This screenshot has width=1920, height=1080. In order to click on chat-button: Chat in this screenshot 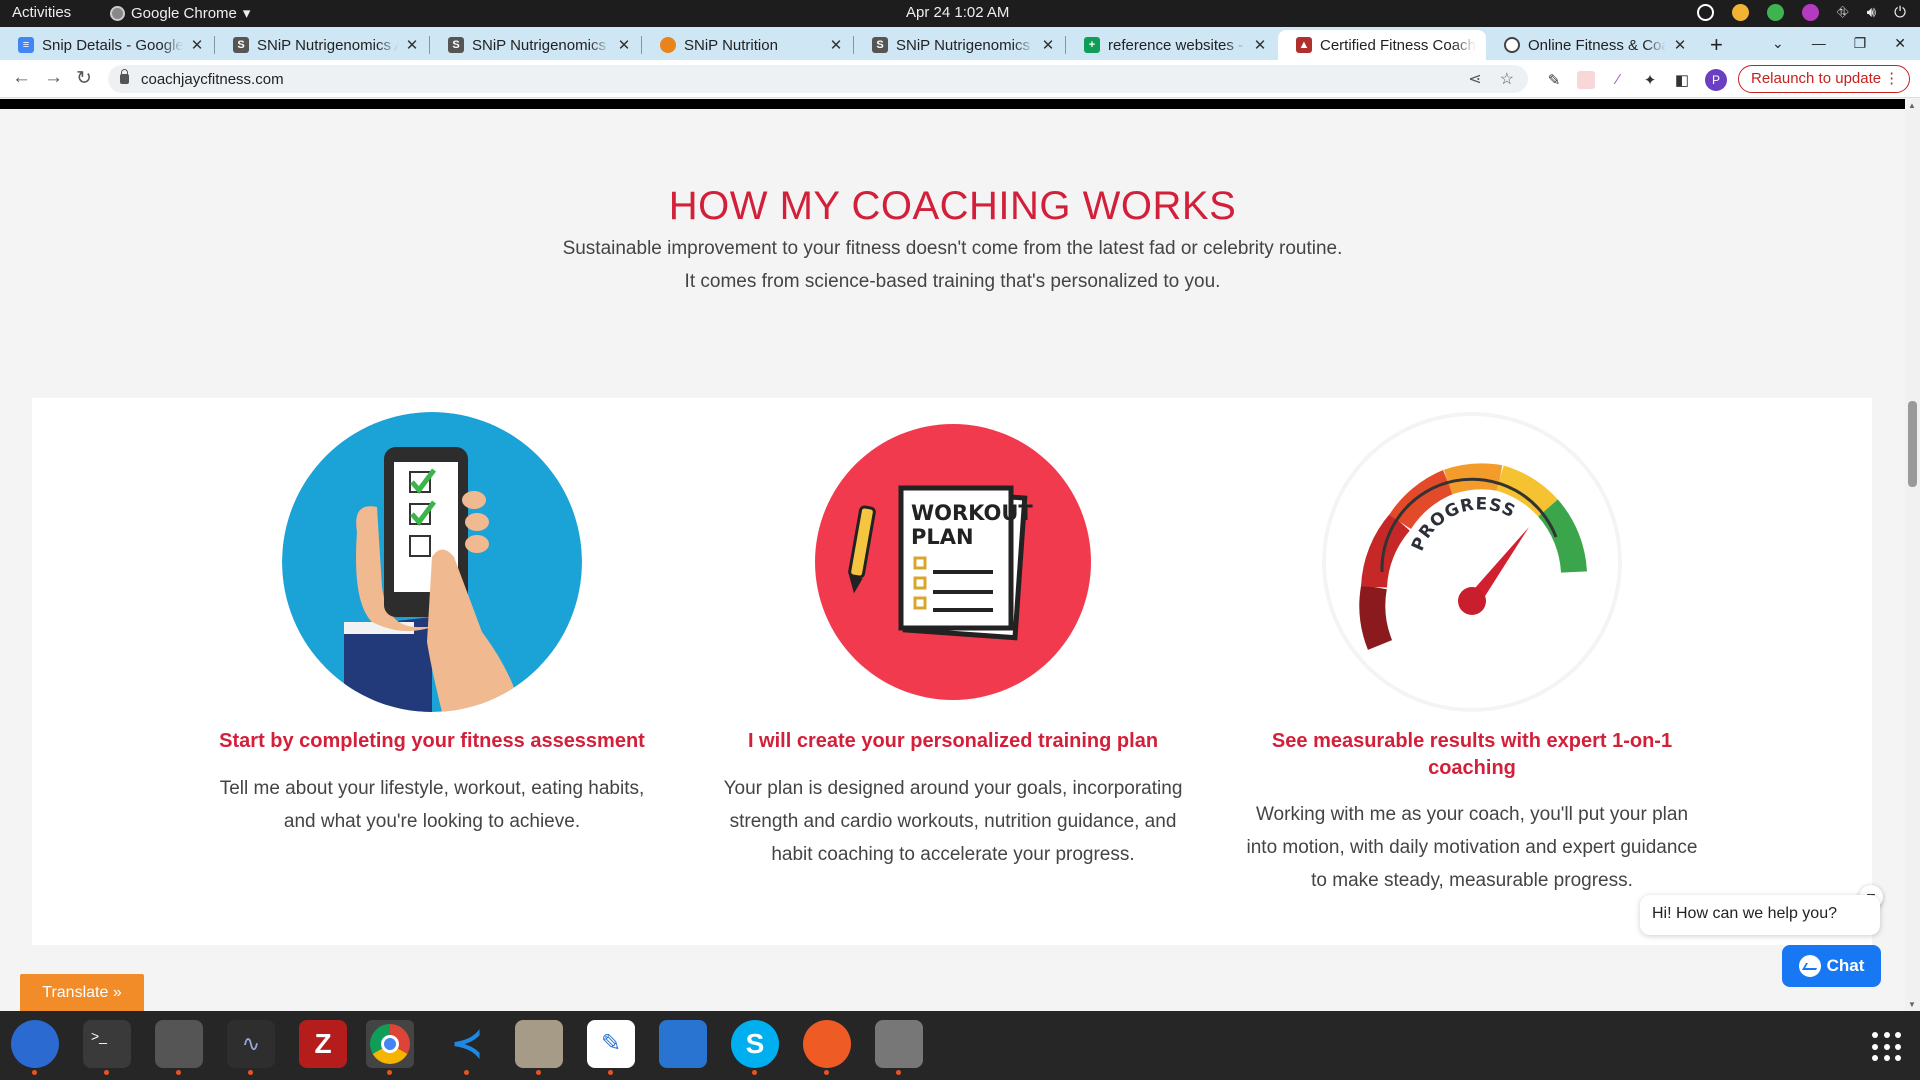, I will do `click(1831, 966)`.